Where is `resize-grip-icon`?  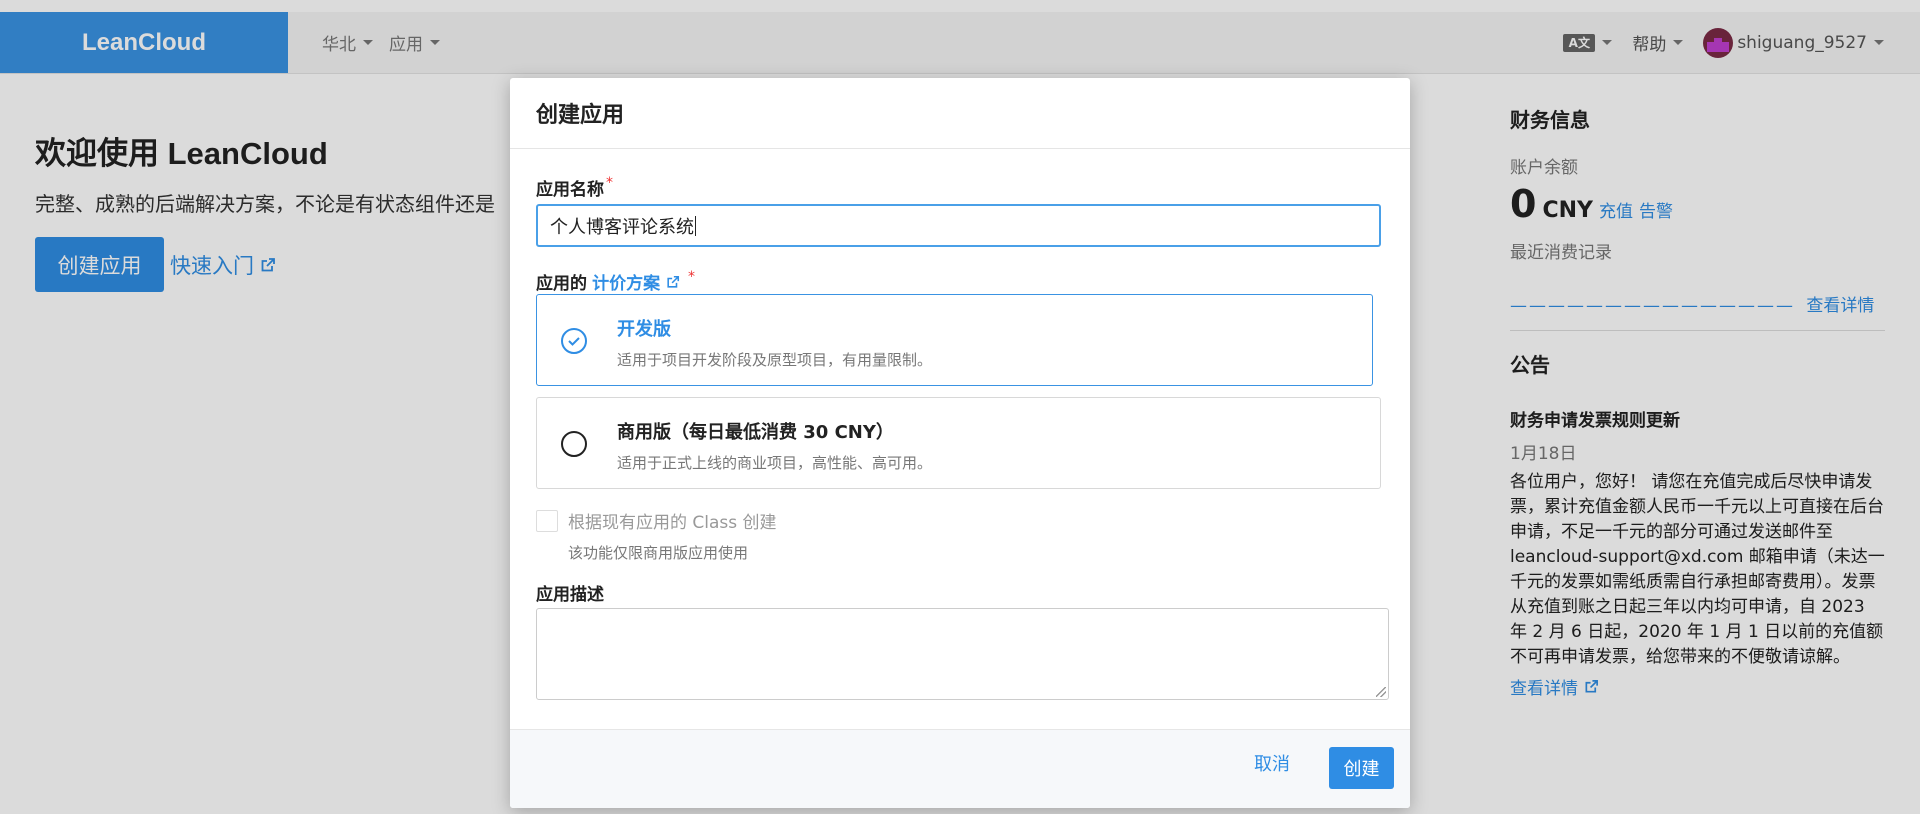
resize-grip-icon is located at coordinates (1381, 692).